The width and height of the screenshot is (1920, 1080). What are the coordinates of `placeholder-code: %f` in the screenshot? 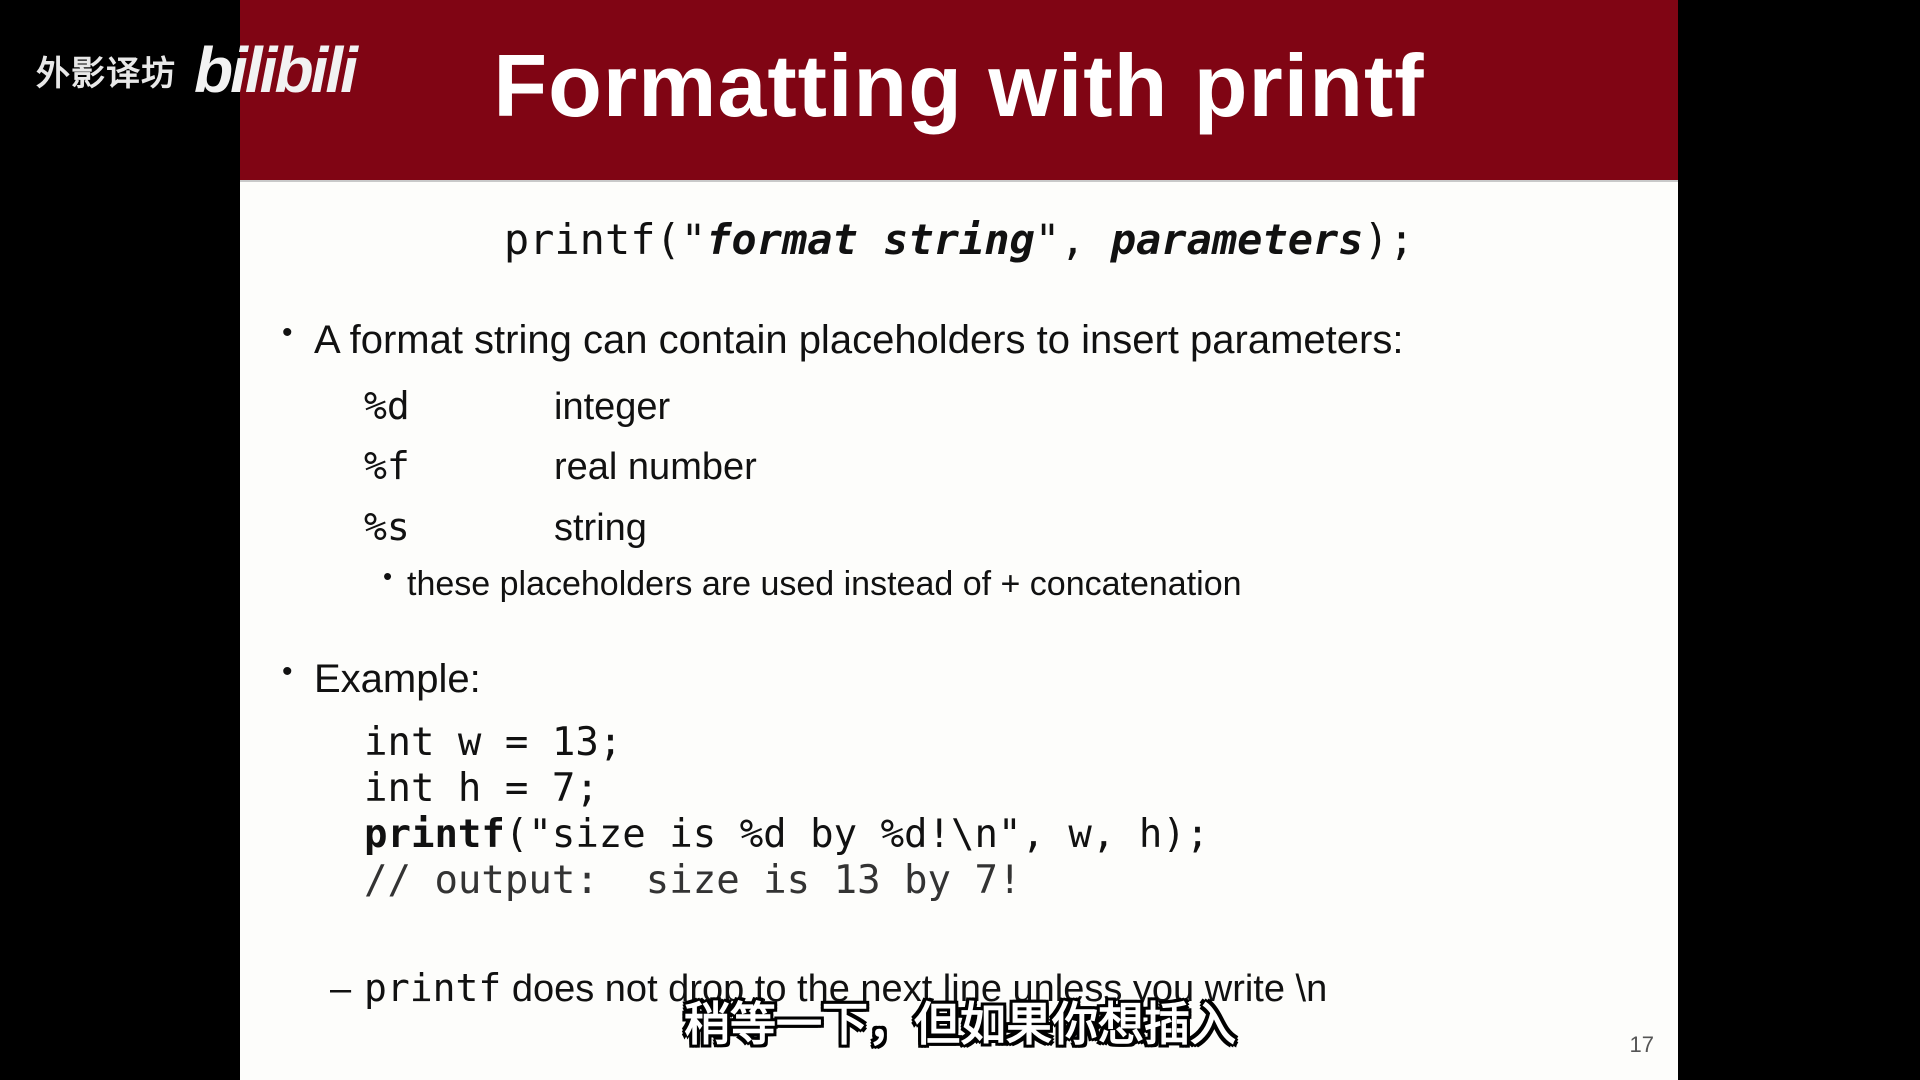 It's located at (387, 466).